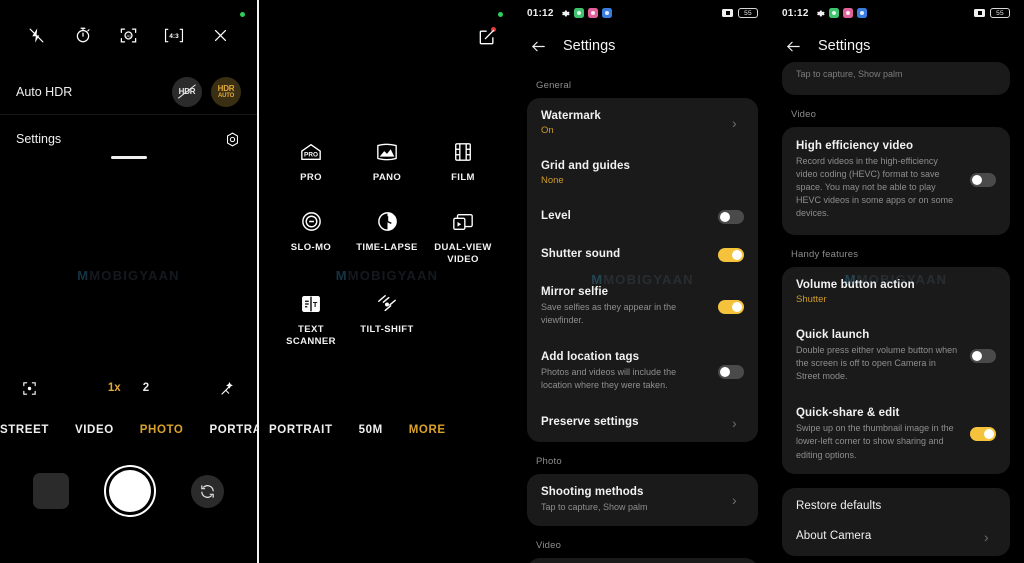  Describe the element at coordinates (146, 388) in the screenshot. I see `zoom-level-2x: 2` at that location.